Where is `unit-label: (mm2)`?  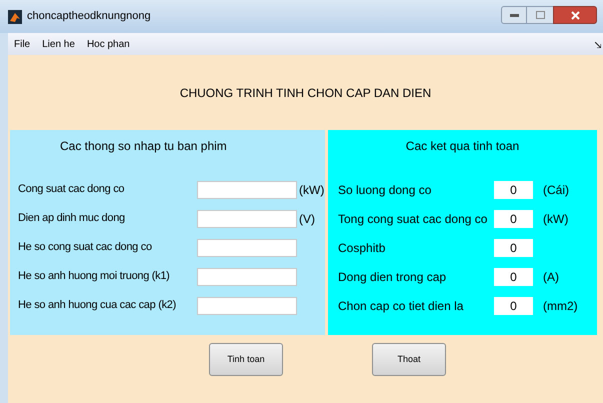 unit-label: (mm2) is located at coordinates (560, 306).